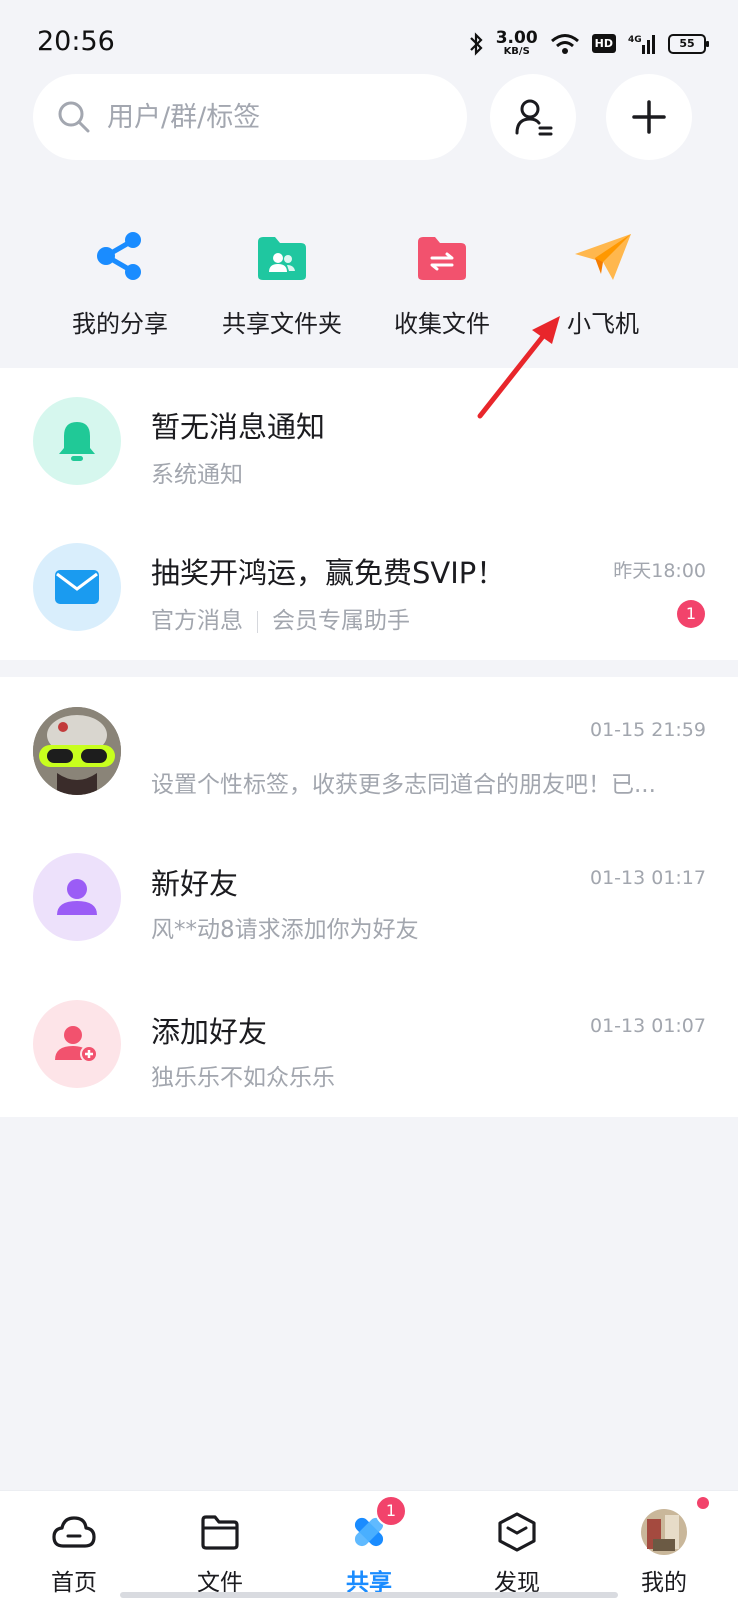  I want to click on mail-avatar, so click(77, 587).